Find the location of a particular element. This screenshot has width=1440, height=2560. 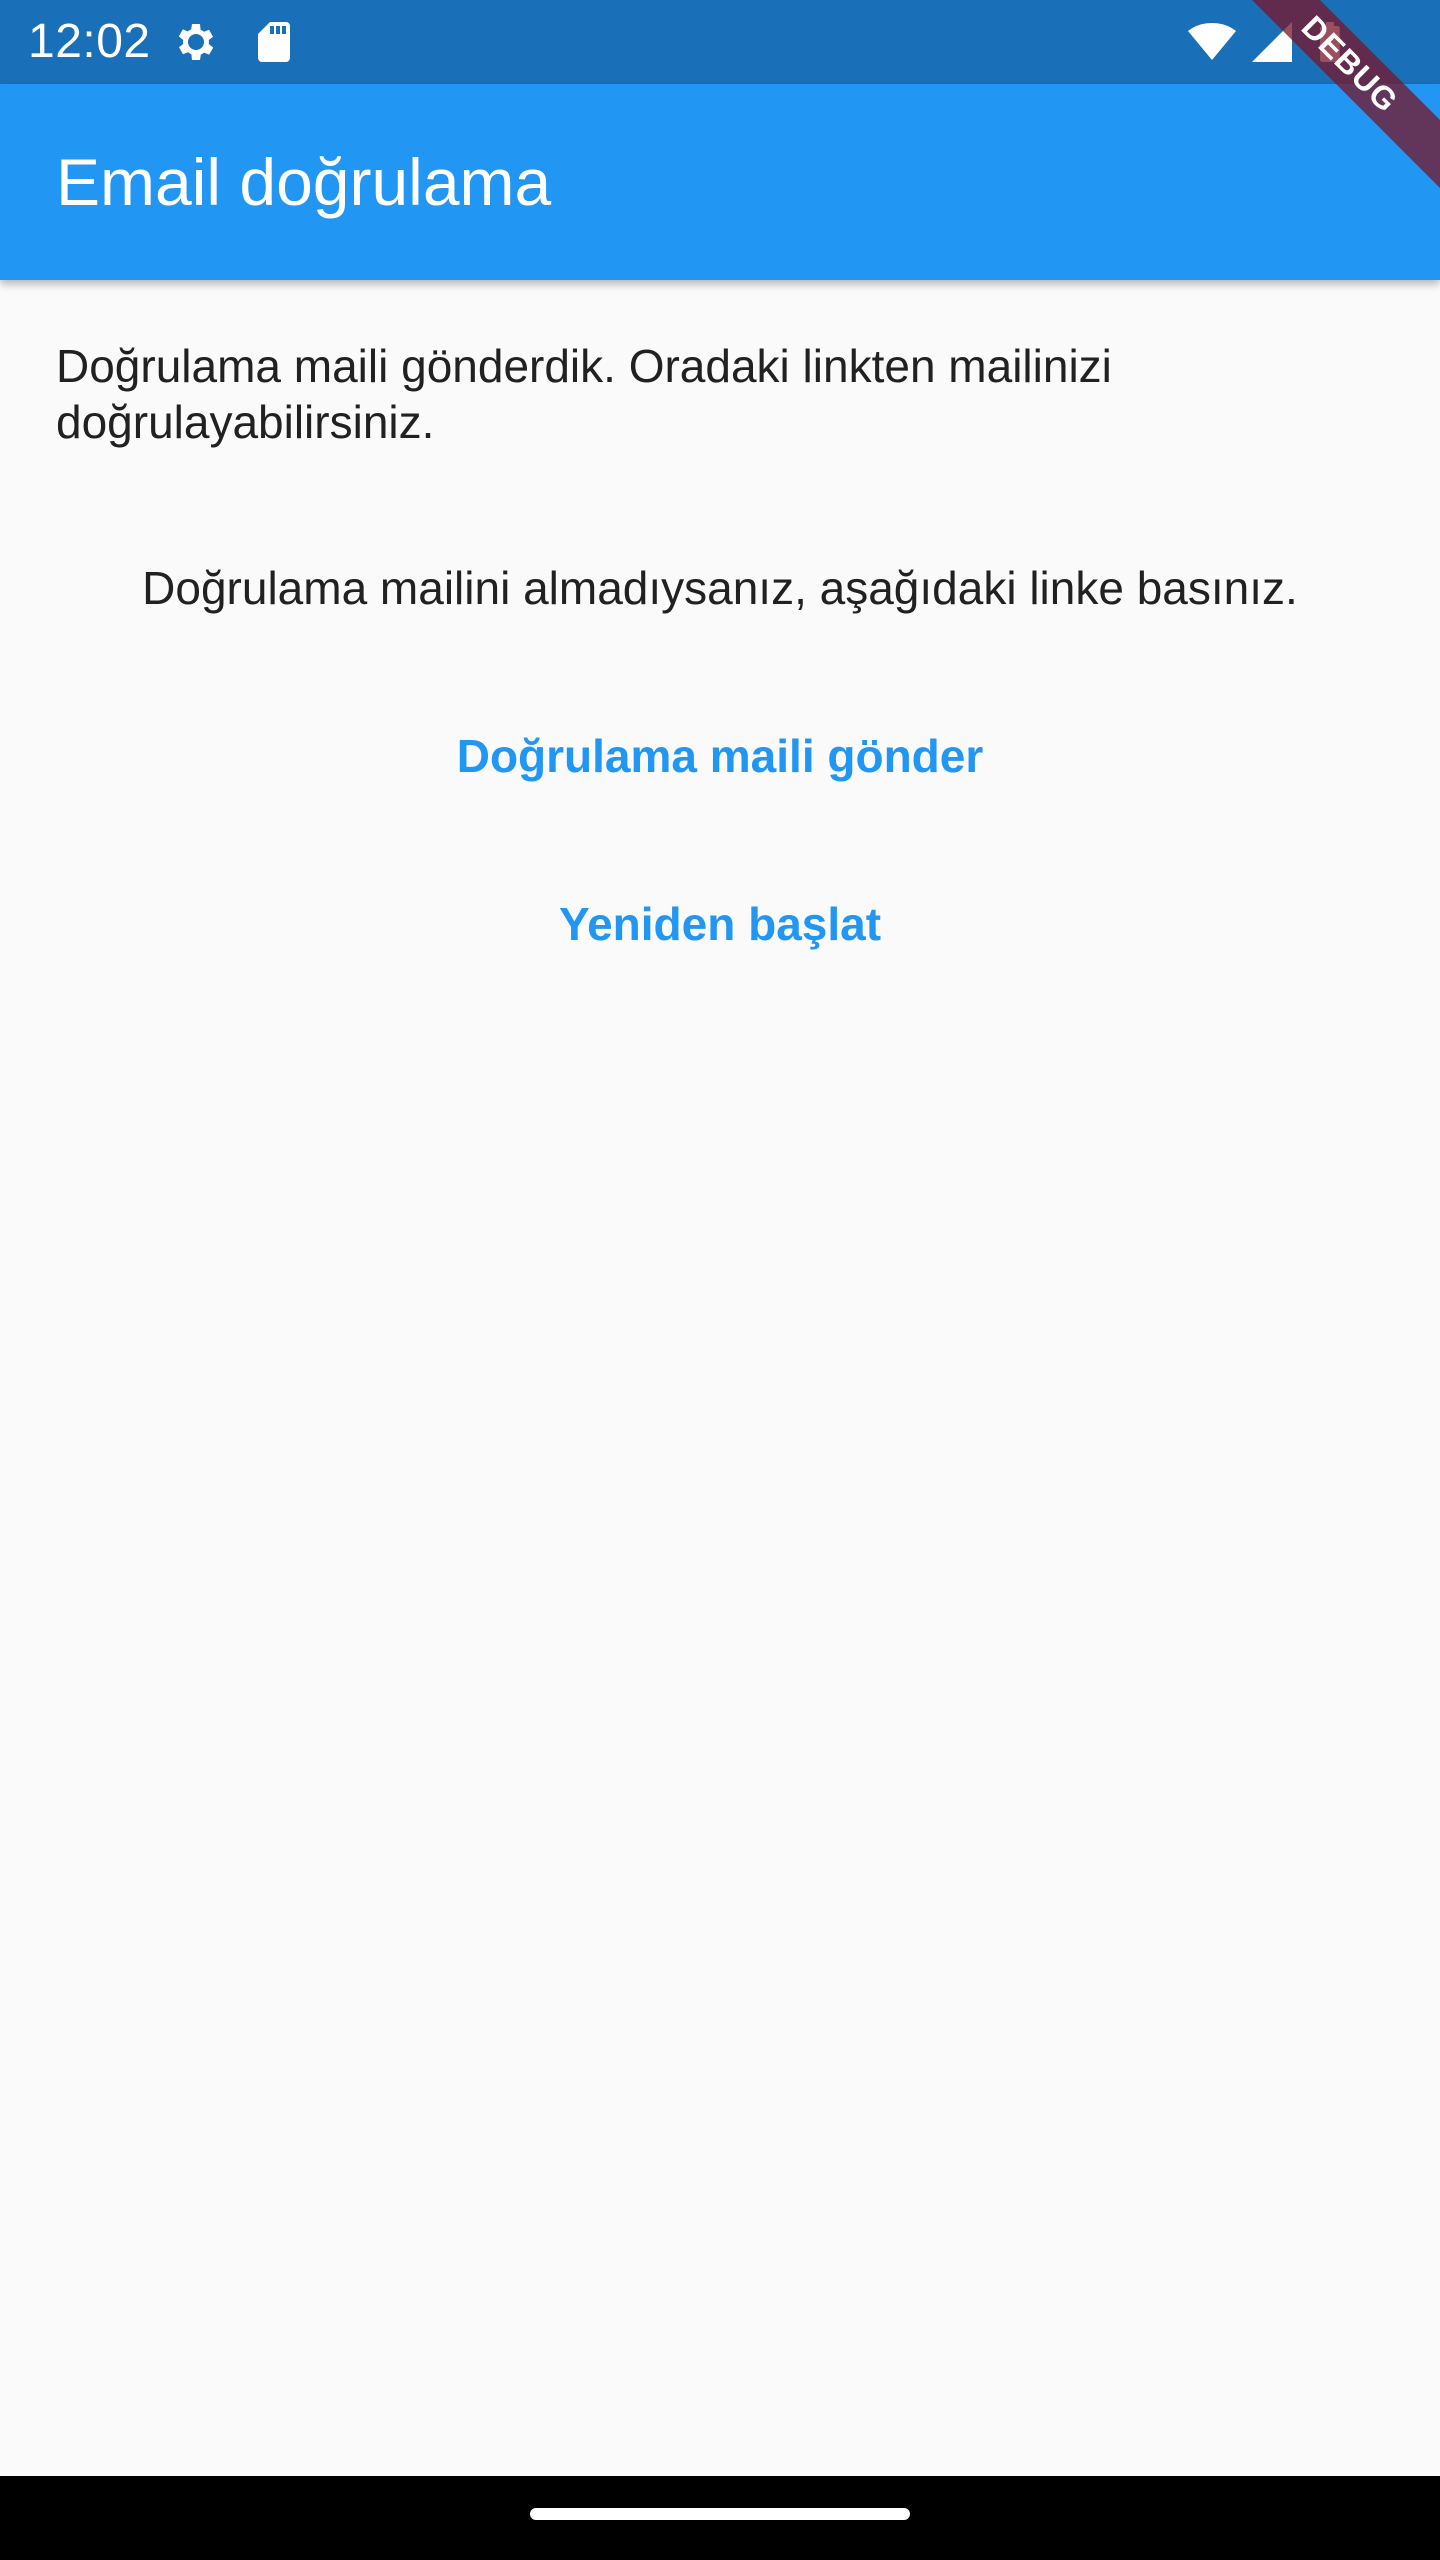

status-bar: 12:02 is located at coordinates (720, 42).